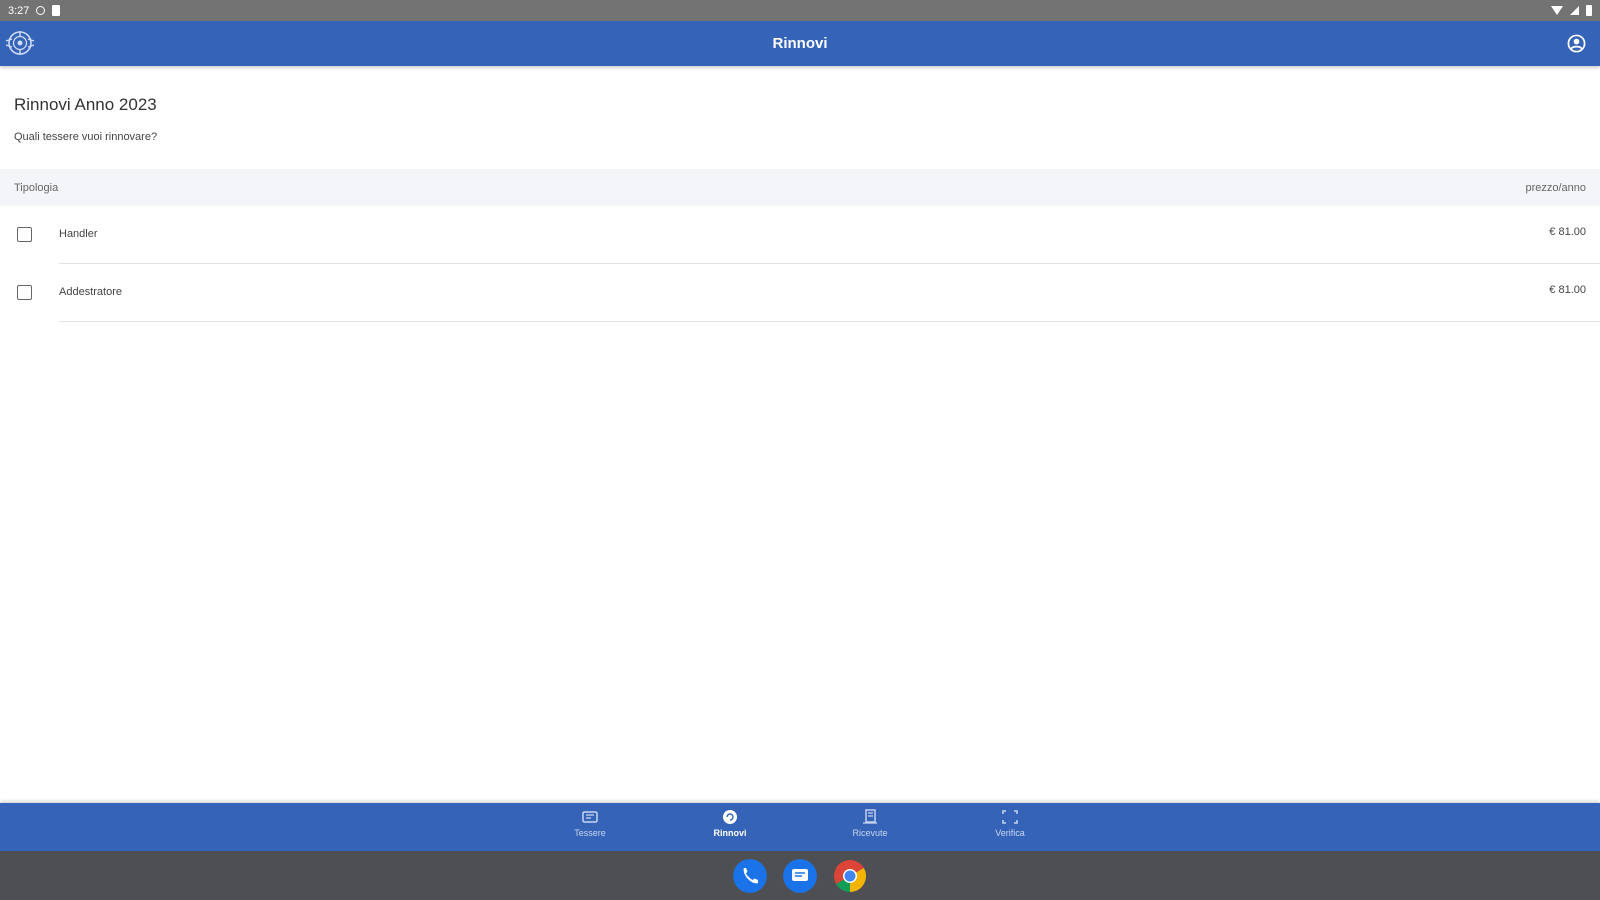 This screenshot has width=1600, height=900. Describe the element at coordinates (1589, 10) in the screenshot. I see `battery-icon` at that location.